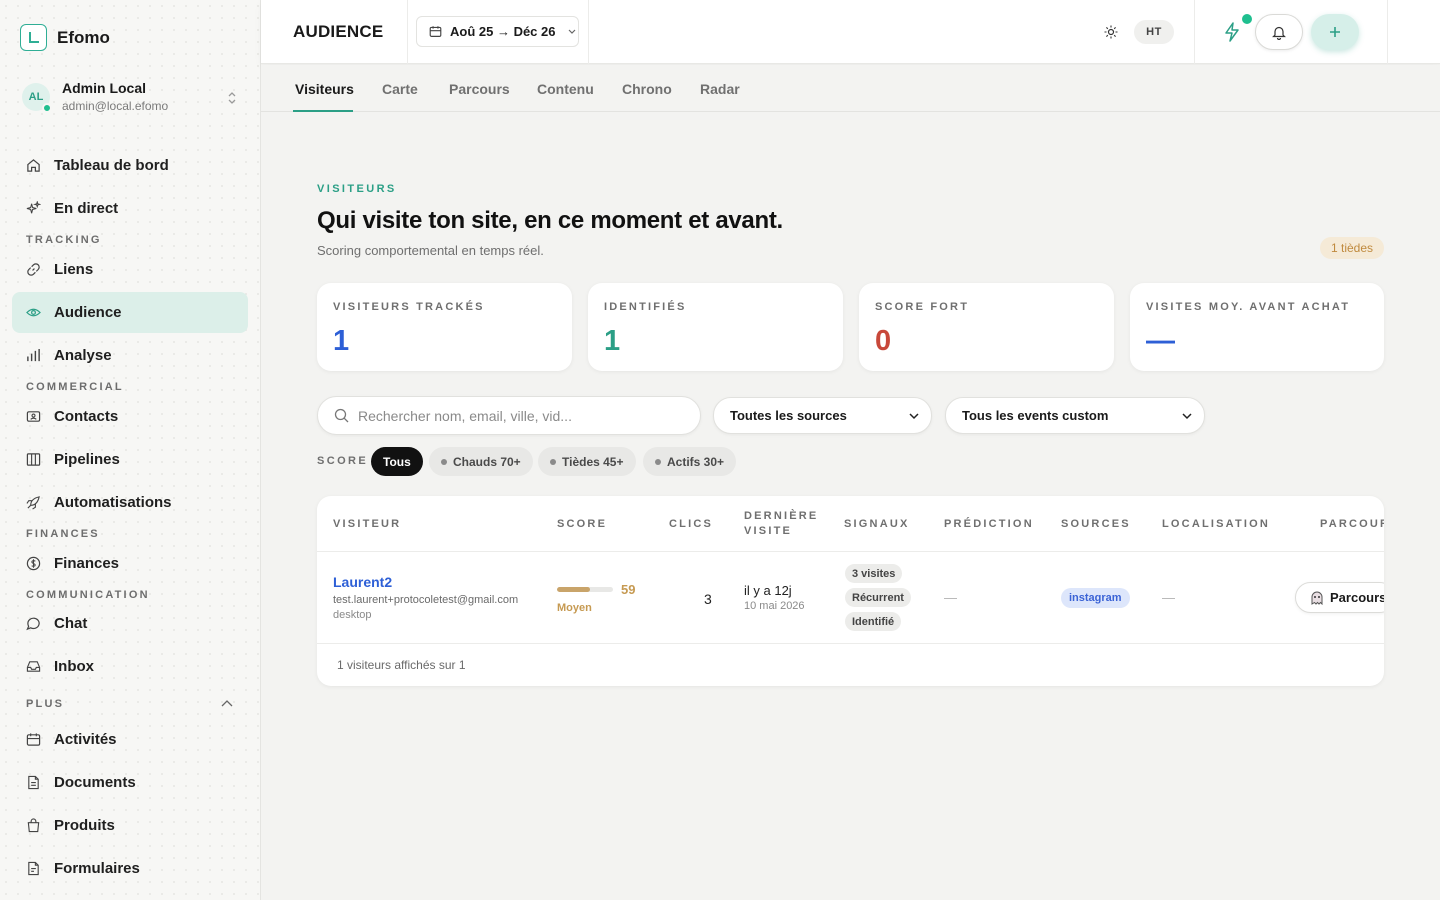 This screenshot has width=1440, height=900. I want to click on create-button, so click(1335, 32).